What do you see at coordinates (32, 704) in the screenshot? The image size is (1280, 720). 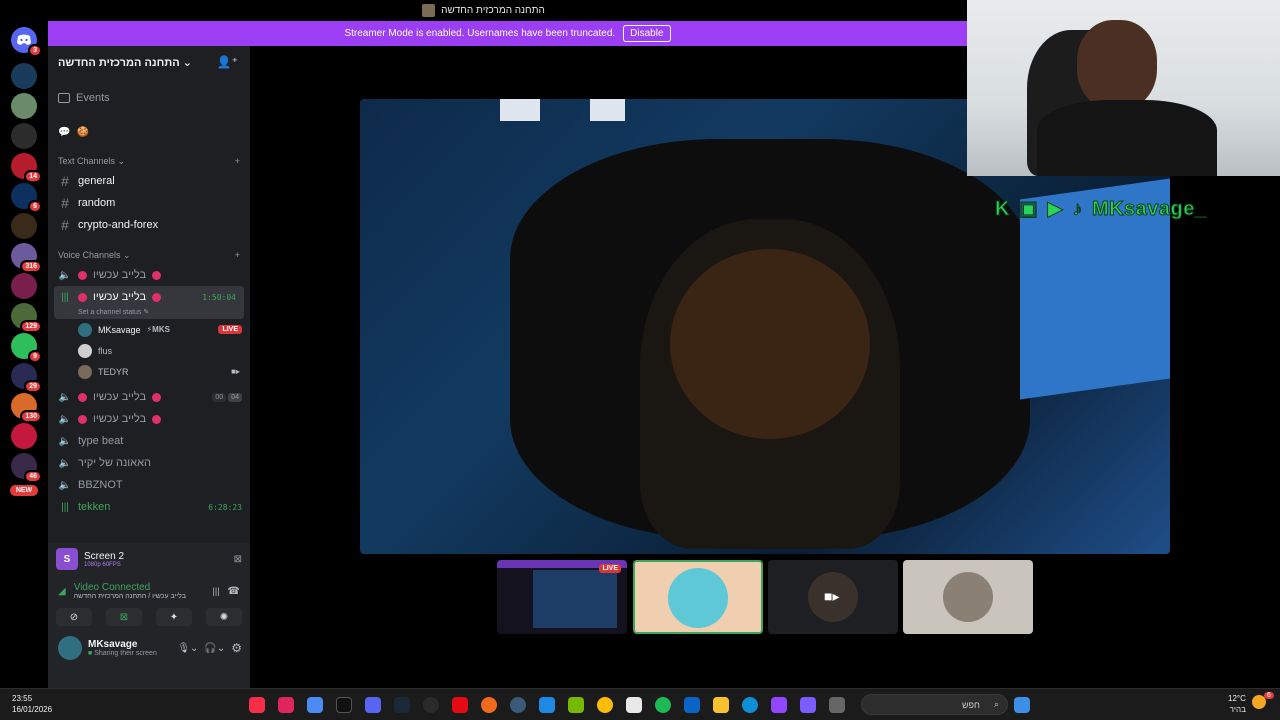 I see `taskbar-clock: 23:55 16/01/2026` at bounding box center [32, 704].